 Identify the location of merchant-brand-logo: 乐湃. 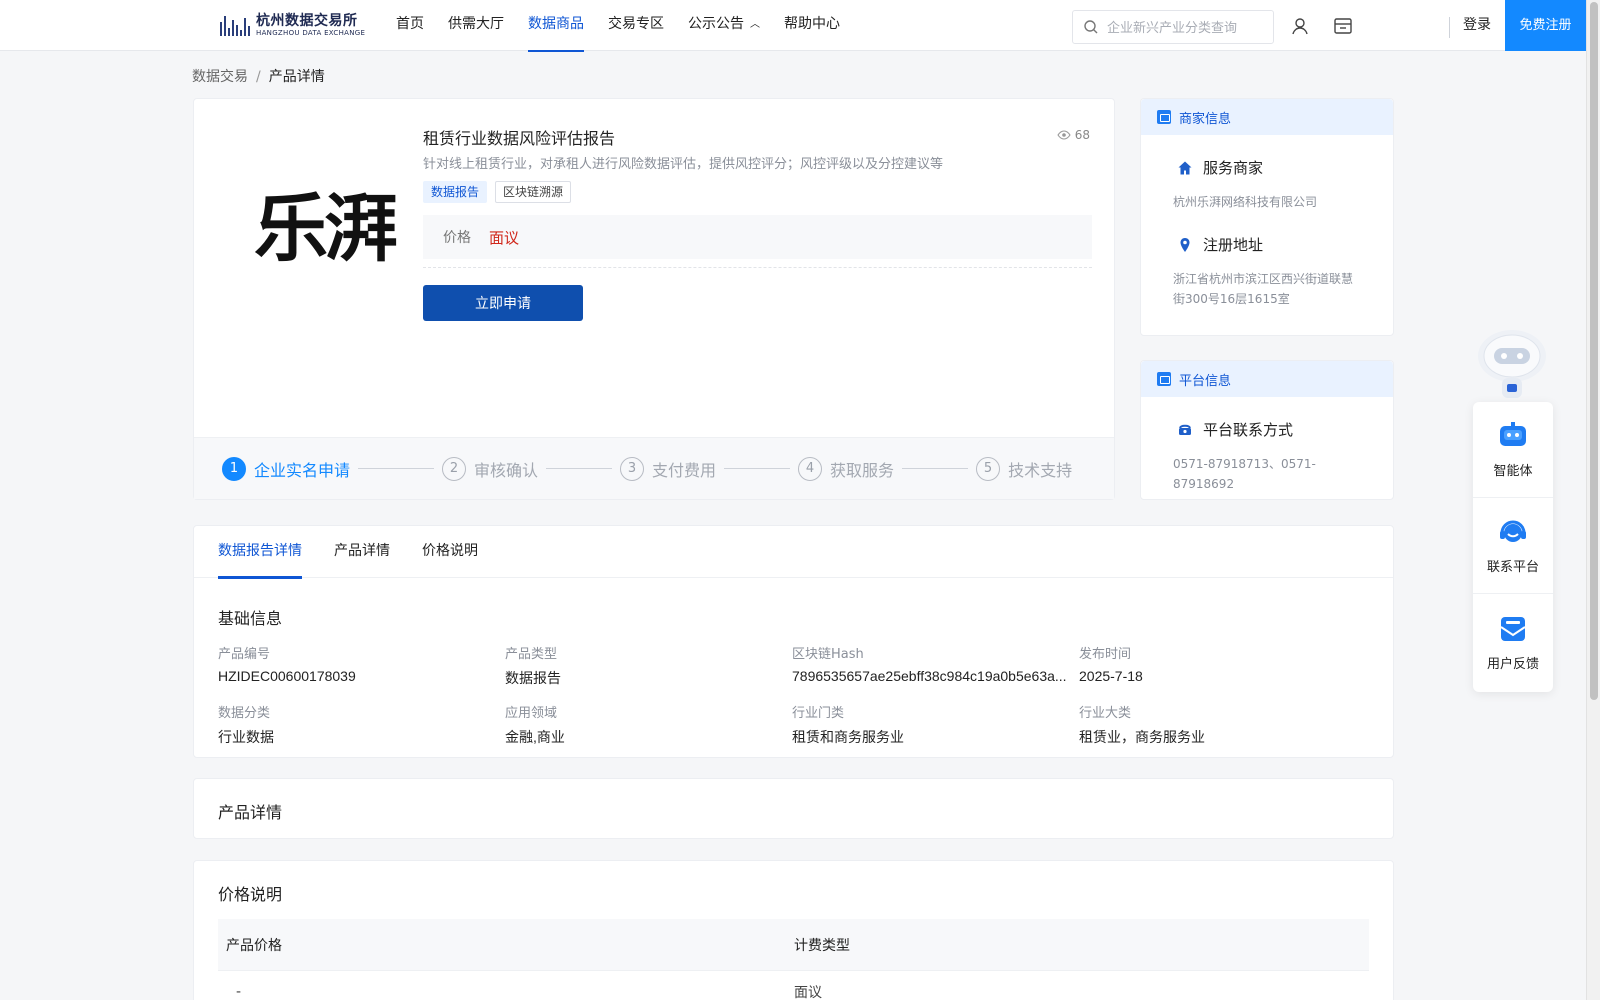
(326, 229).